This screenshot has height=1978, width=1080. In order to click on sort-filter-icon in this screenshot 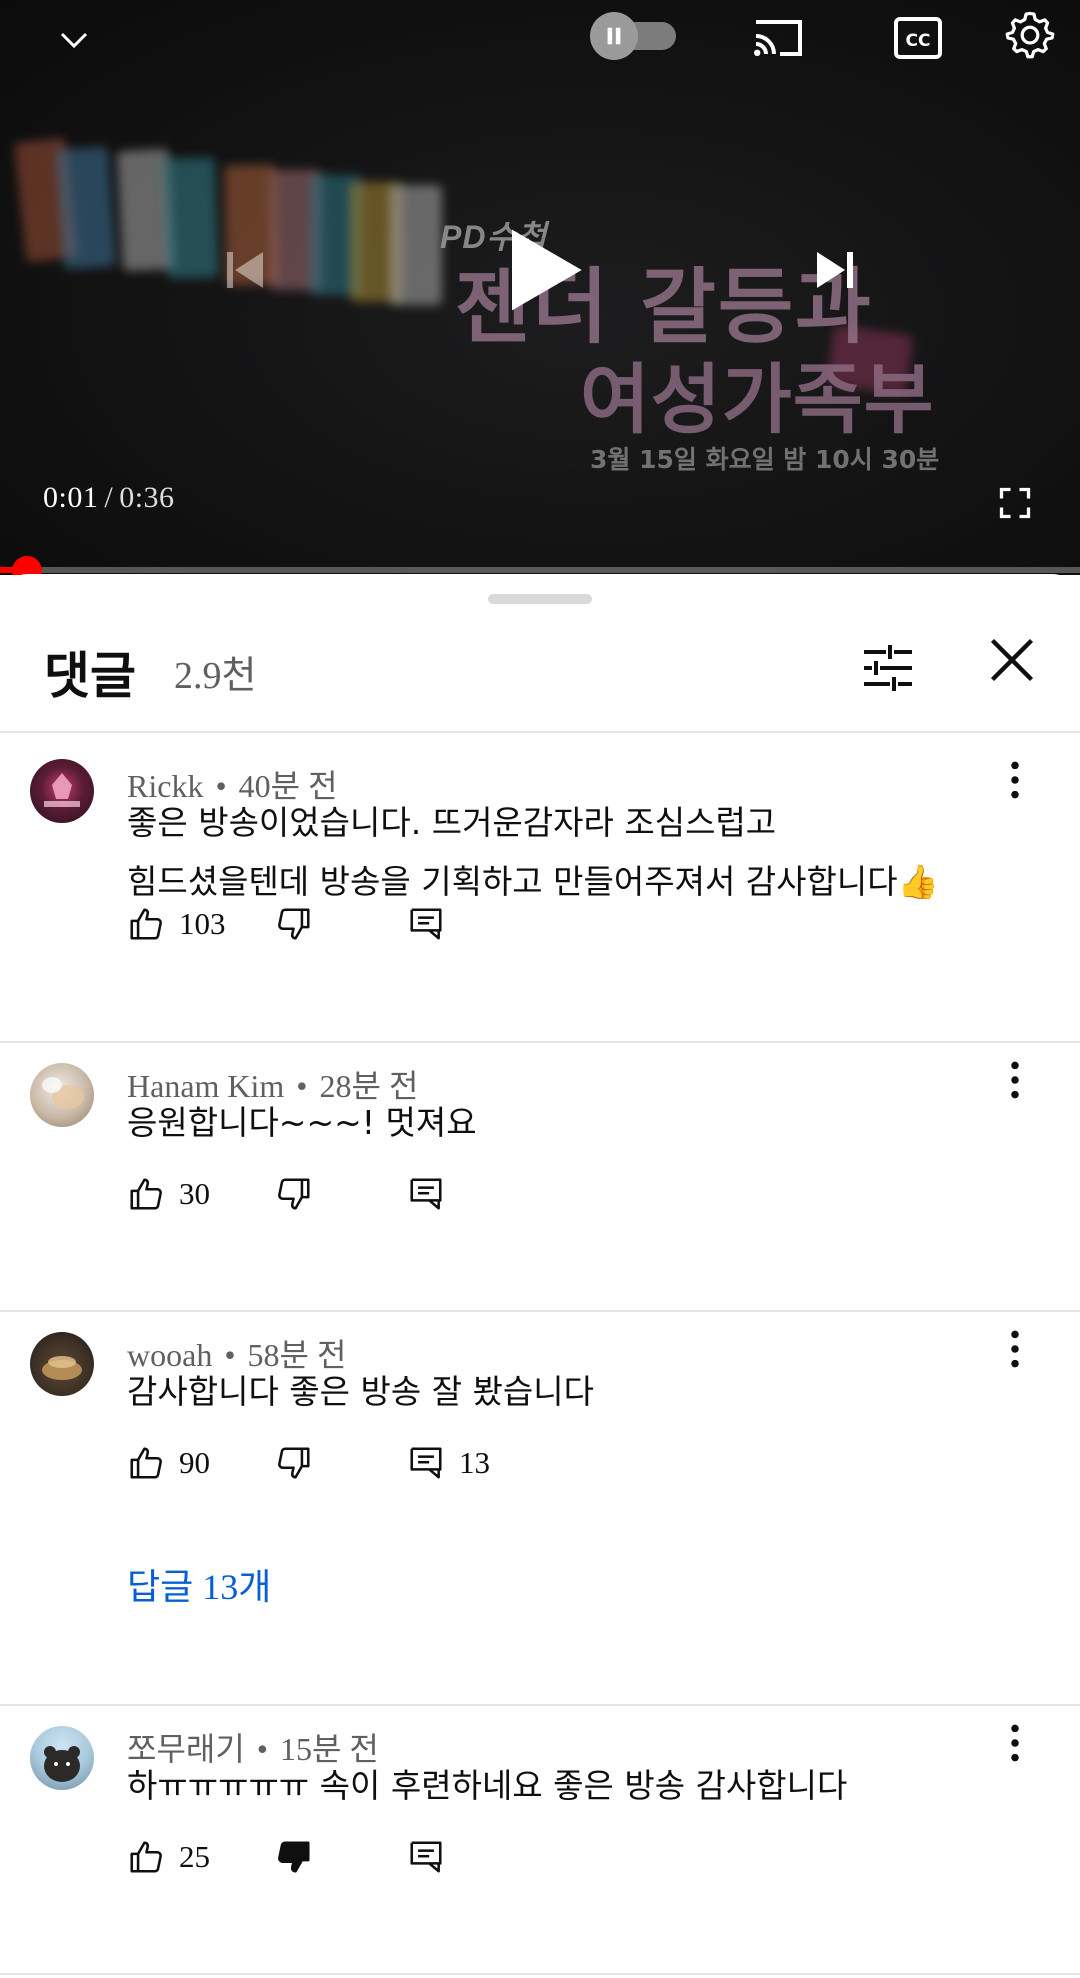, I will do `click(890, 670)`.